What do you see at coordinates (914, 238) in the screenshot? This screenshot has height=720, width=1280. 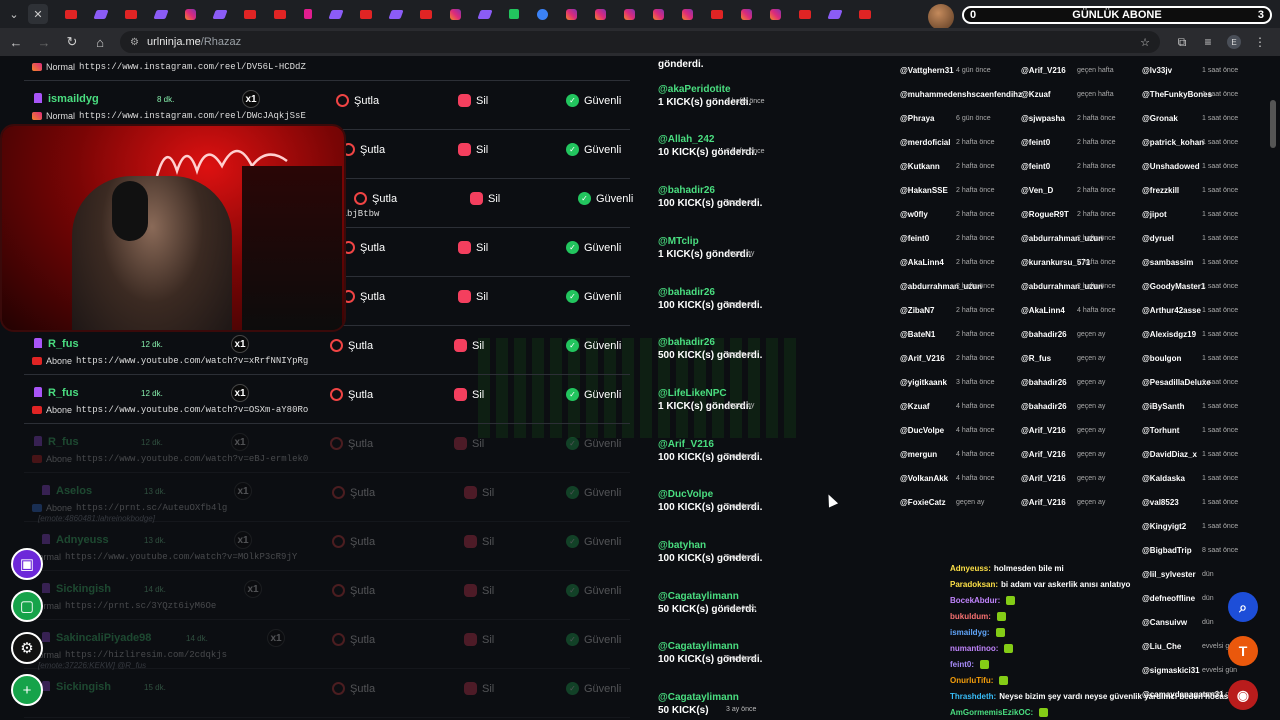 I see `leaderboard-user: @feint0` at bounding box center [914, 238].